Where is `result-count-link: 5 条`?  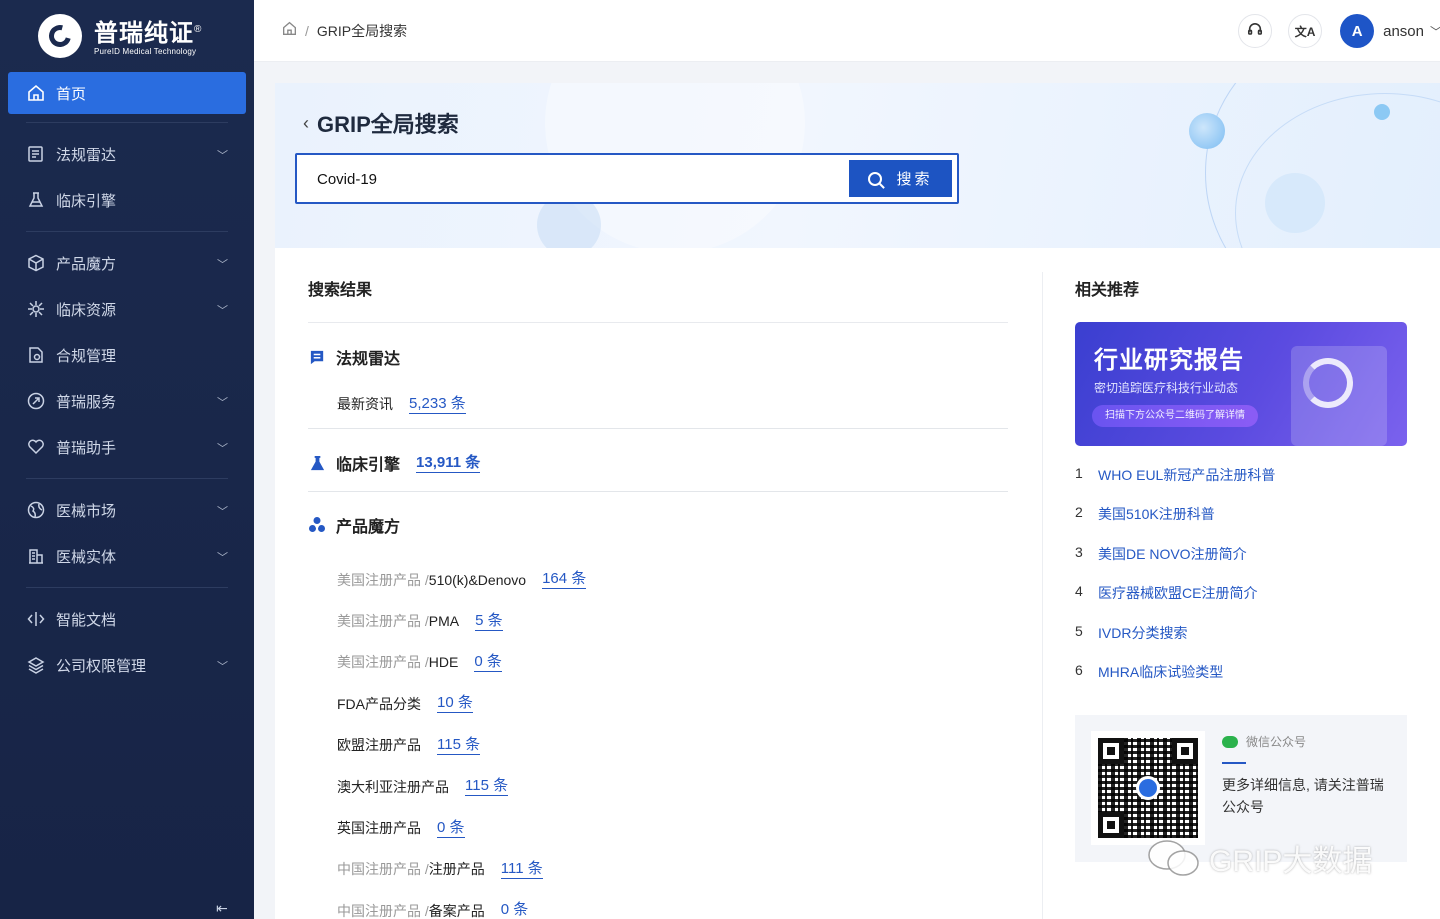
result-count-link: 5 条 is located at coordinates (489, 621).